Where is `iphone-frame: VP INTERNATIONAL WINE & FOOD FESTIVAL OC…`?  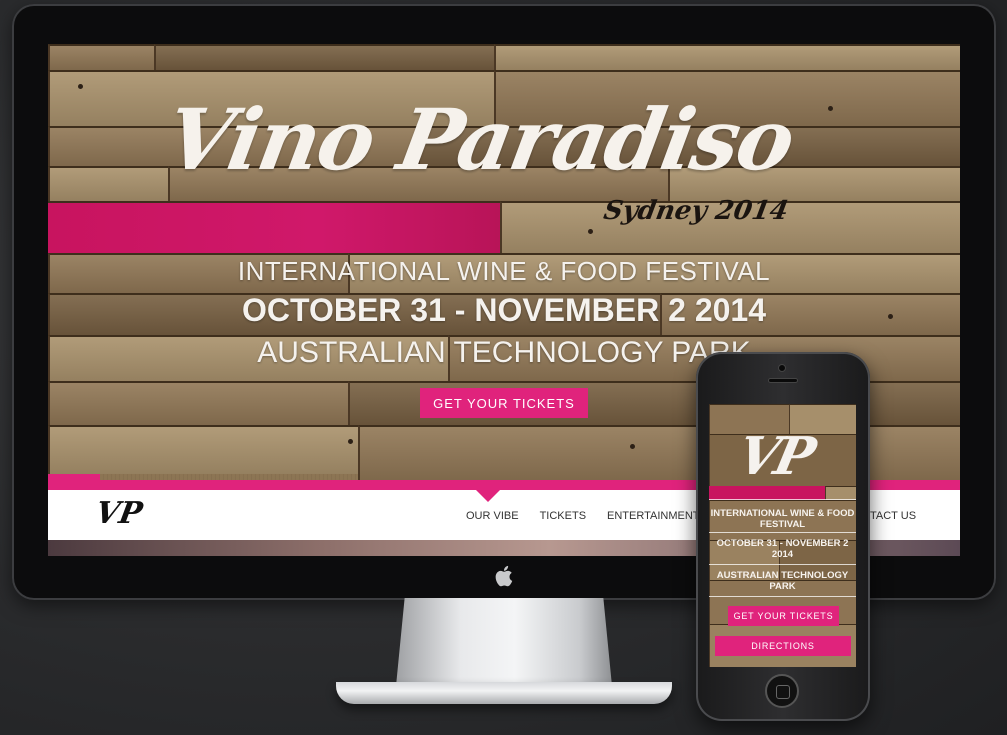 iphone-frame: VP INTERNATIONAL WINE & FOOD FESTIVAL OC… is located at coordinates (783, 536).